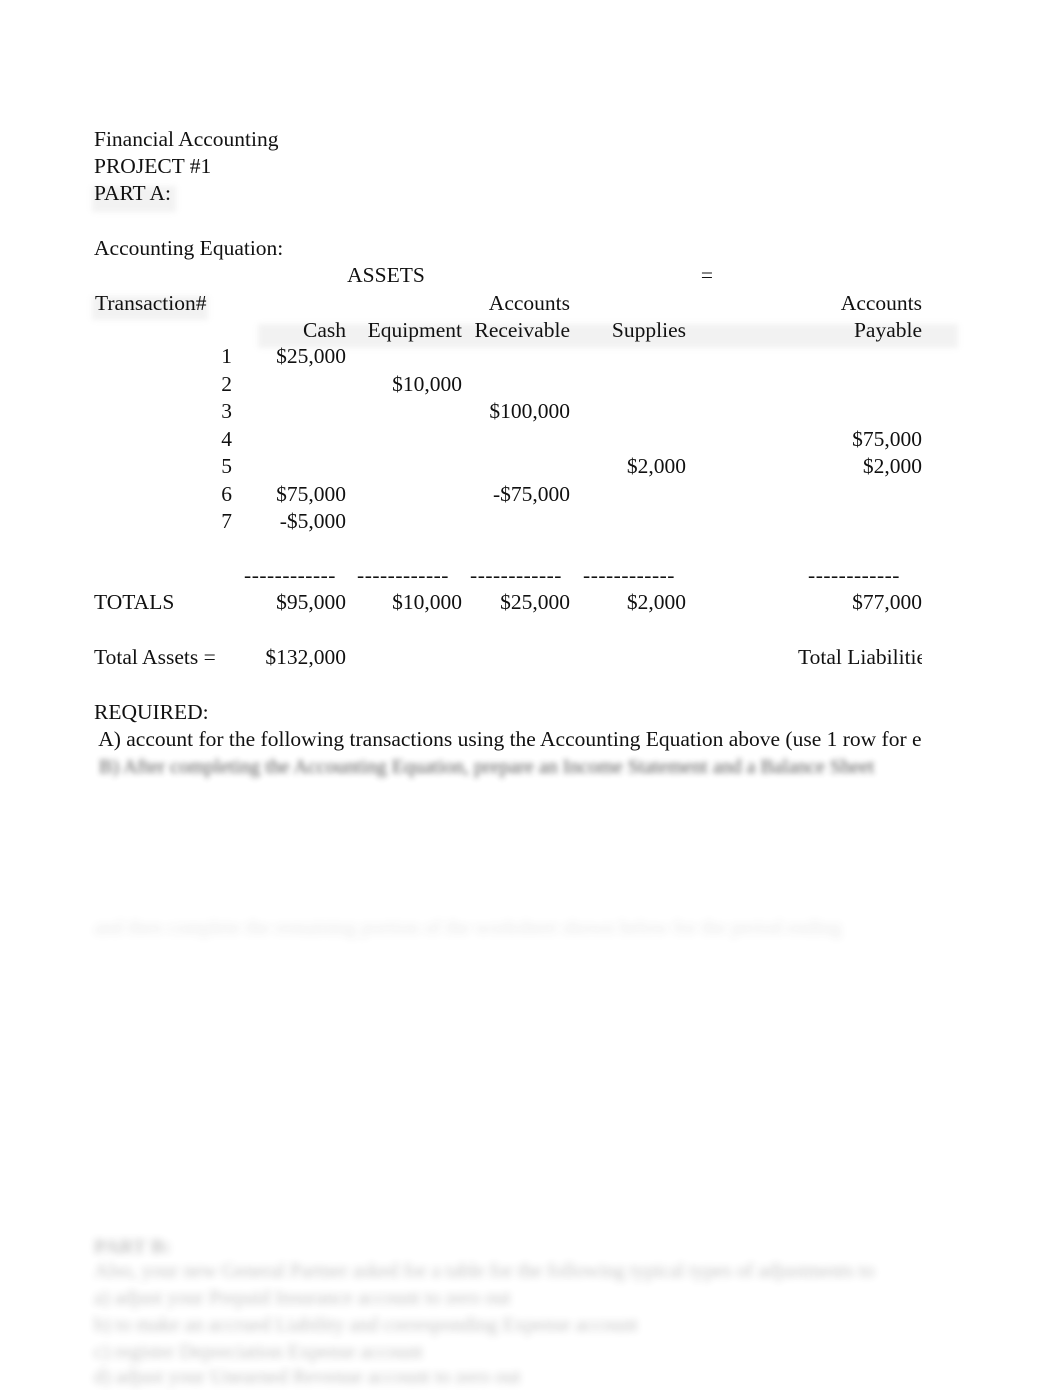 Image resolution: width=1062 pixels, height=1390 pixels. I want to click on cell-equipment: $10,000, so click(427, 384).